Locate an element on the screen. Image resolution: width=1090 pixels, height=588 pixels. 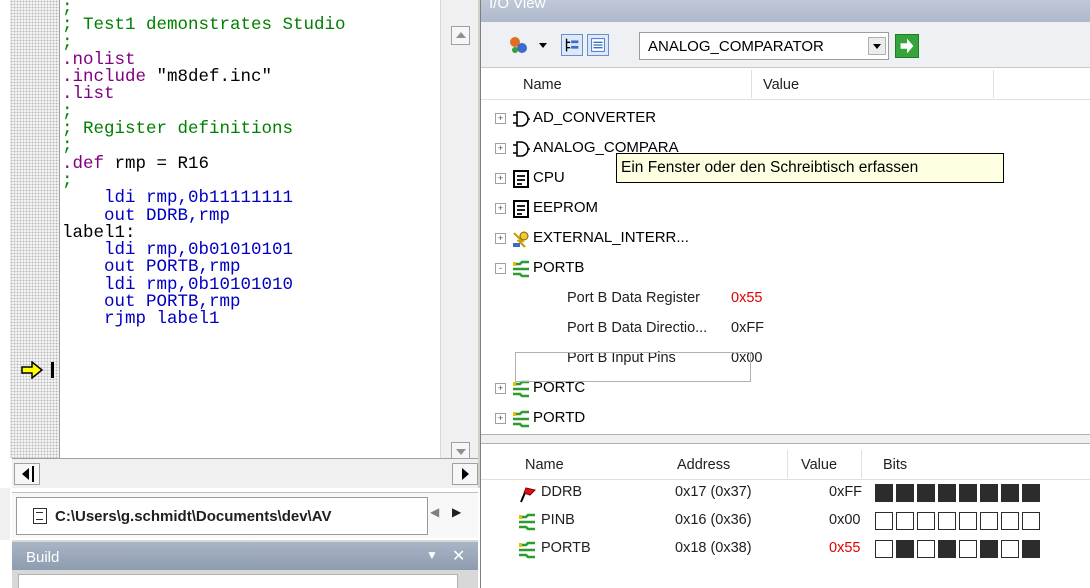
port-icon is located at coordinates (521, 269).